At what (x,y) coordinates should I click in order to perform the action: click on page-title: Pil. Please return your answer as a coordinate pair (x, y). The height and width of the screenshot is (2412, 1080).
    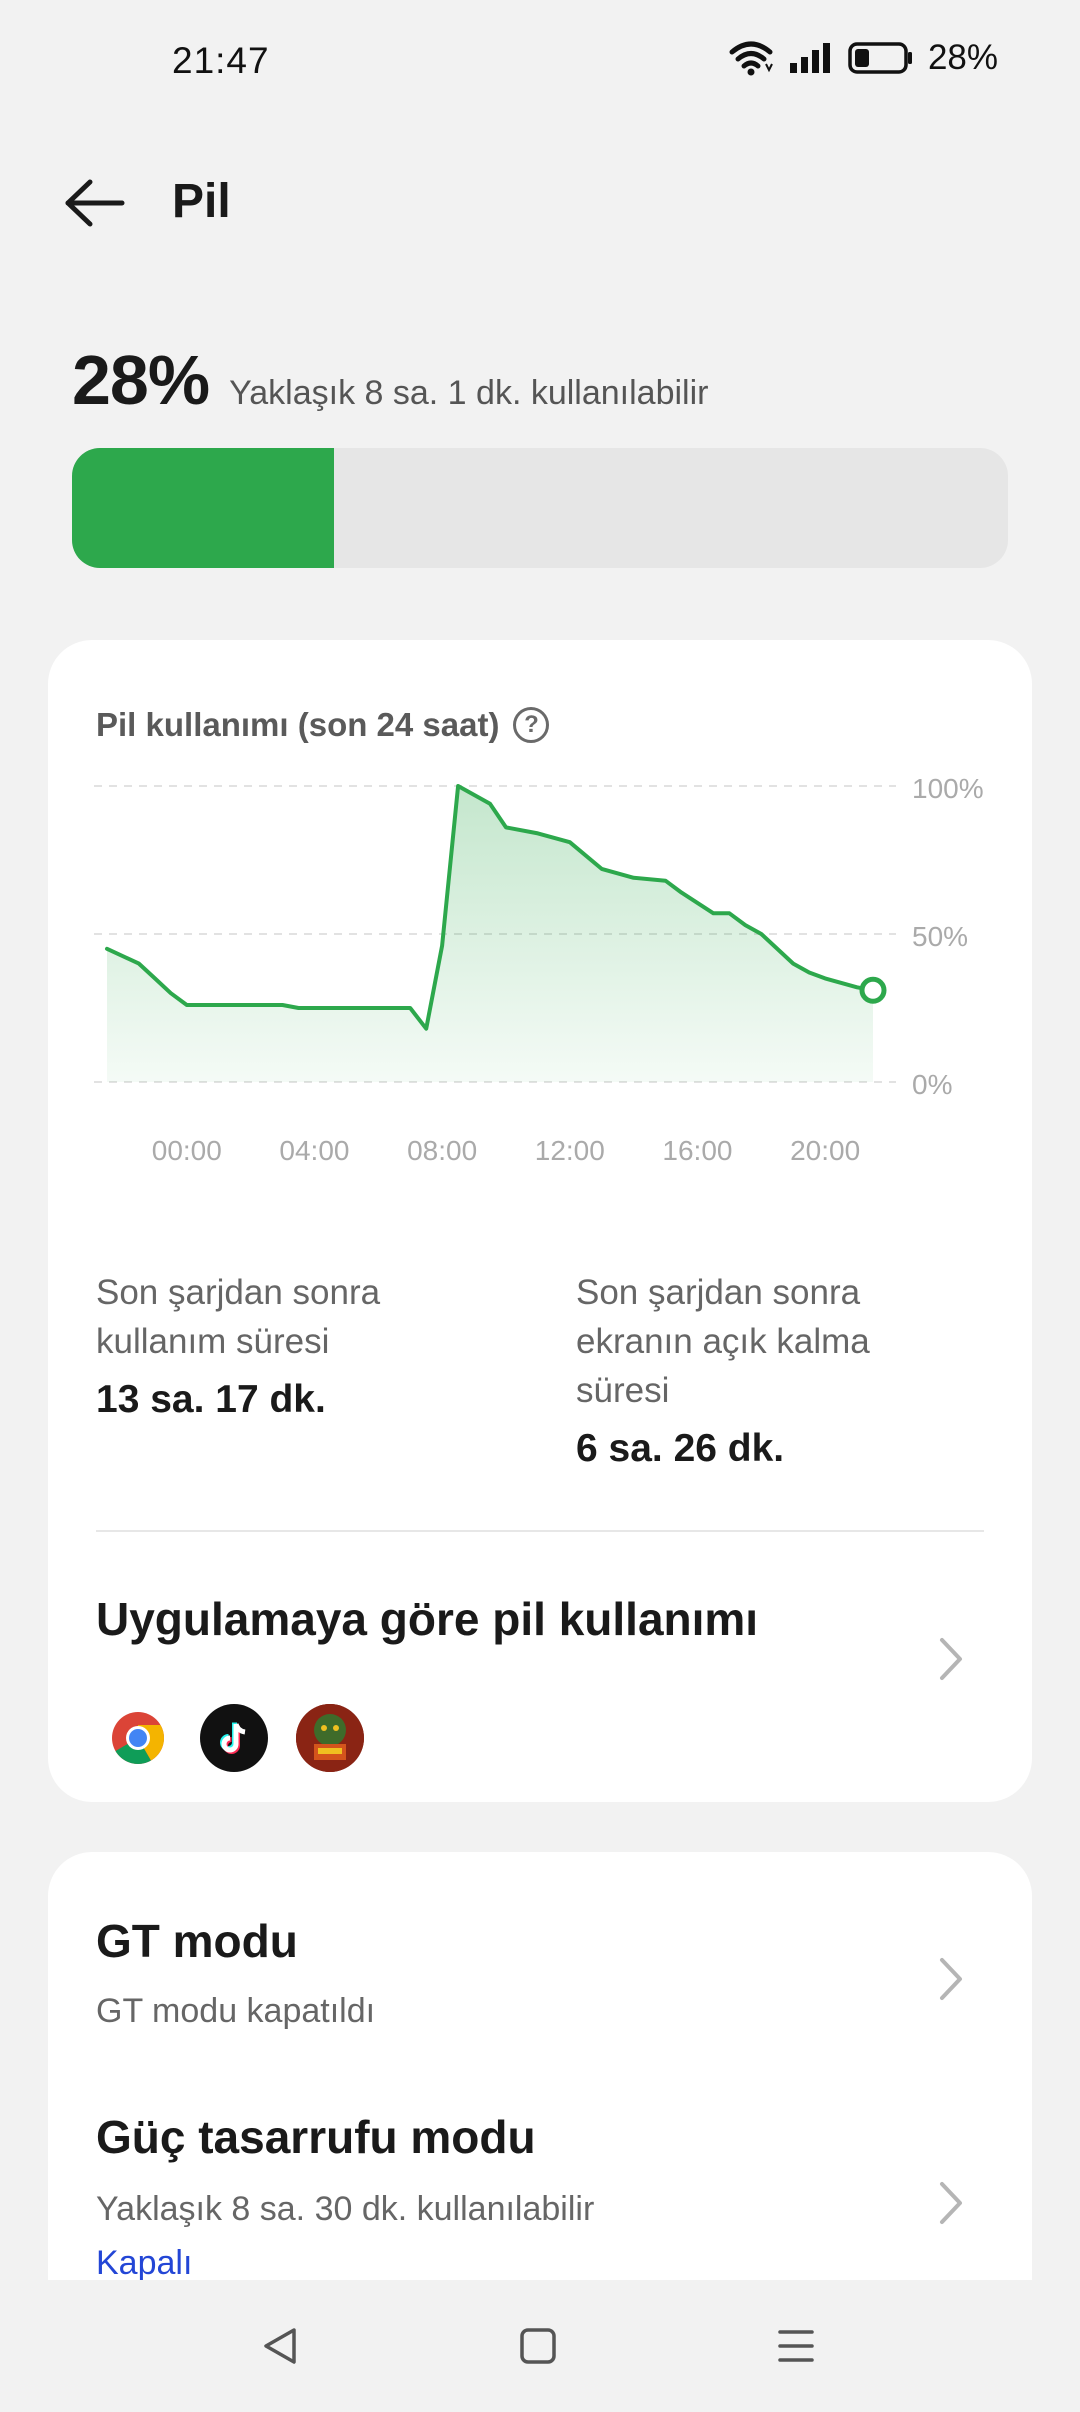
    Looking at the image, I should click on (201, 201).